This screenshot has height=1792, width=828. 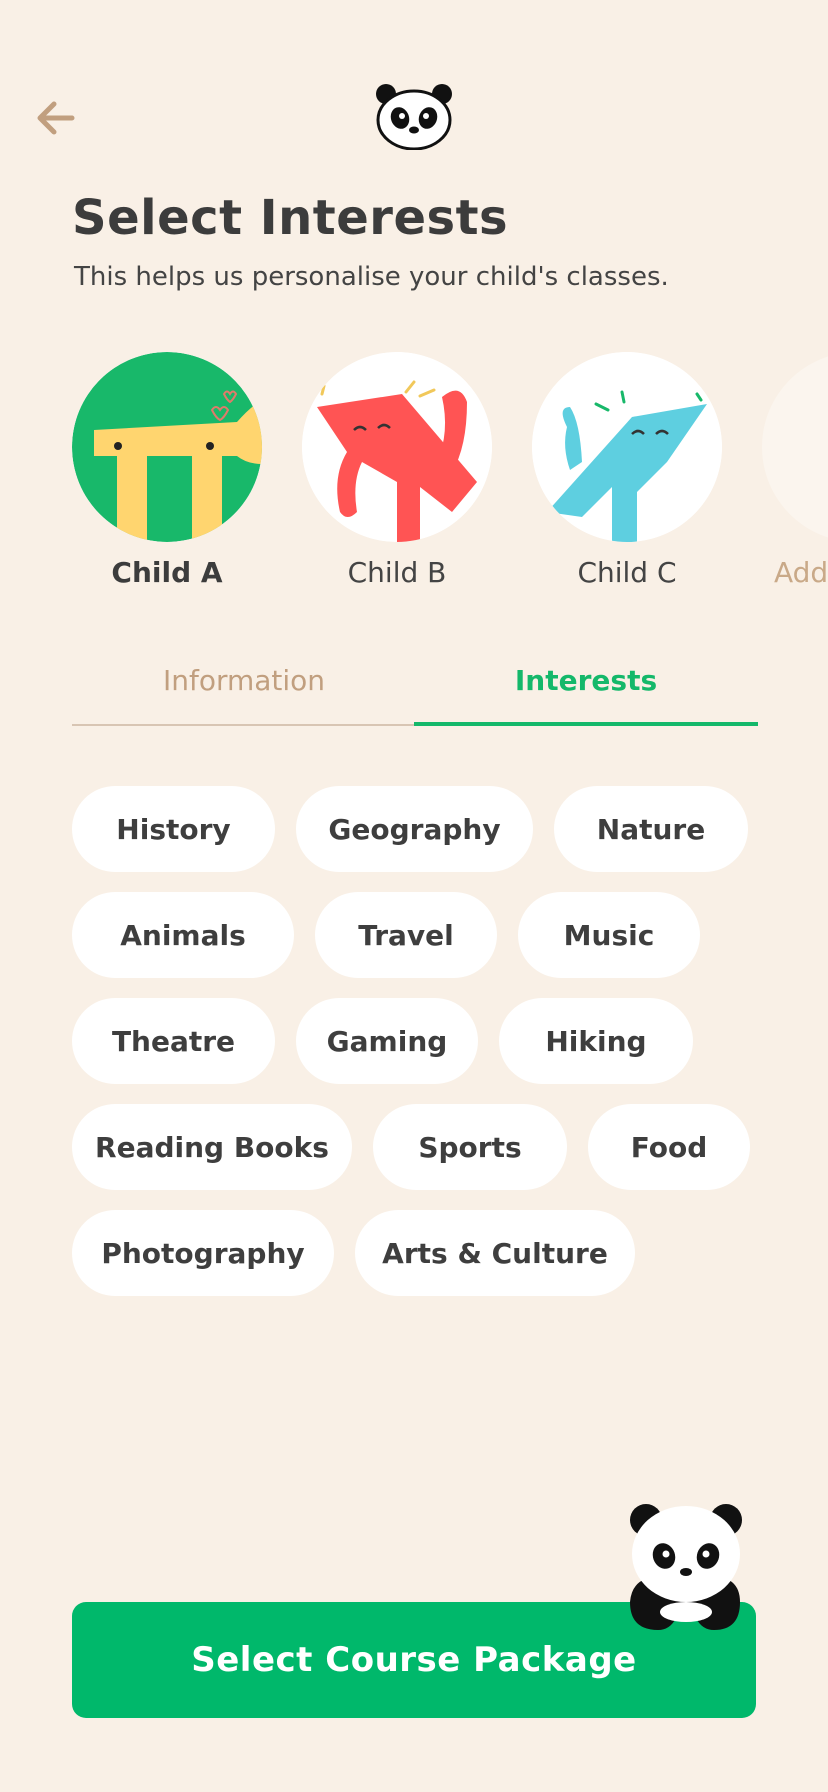 I want to click on child-c-name: Child C, so click(x=627, y=572).